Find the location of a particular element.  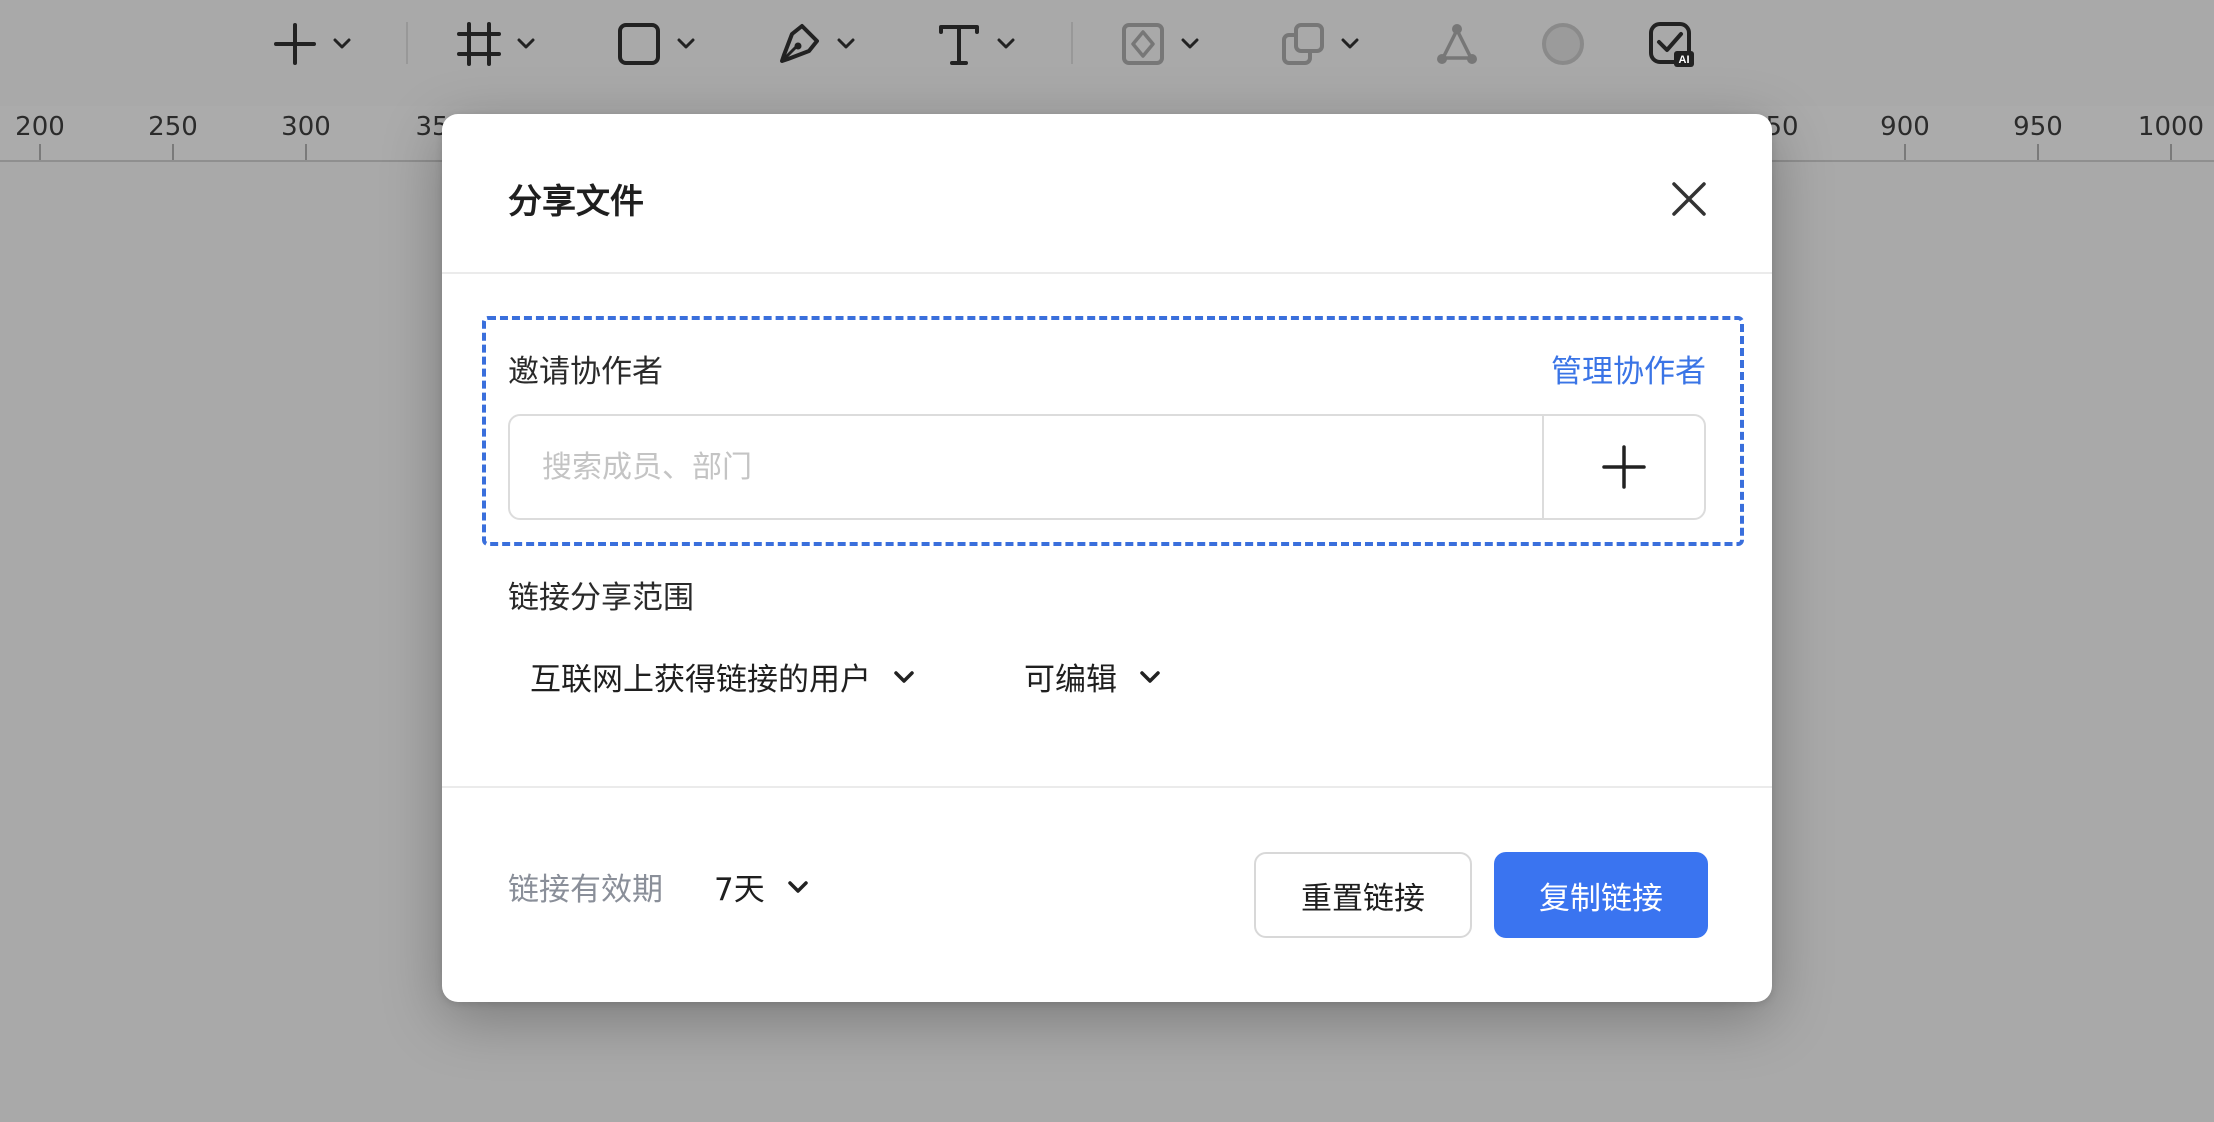

manage-collaborators-link: 管理协作者 is located at coordinates (1628, 368).